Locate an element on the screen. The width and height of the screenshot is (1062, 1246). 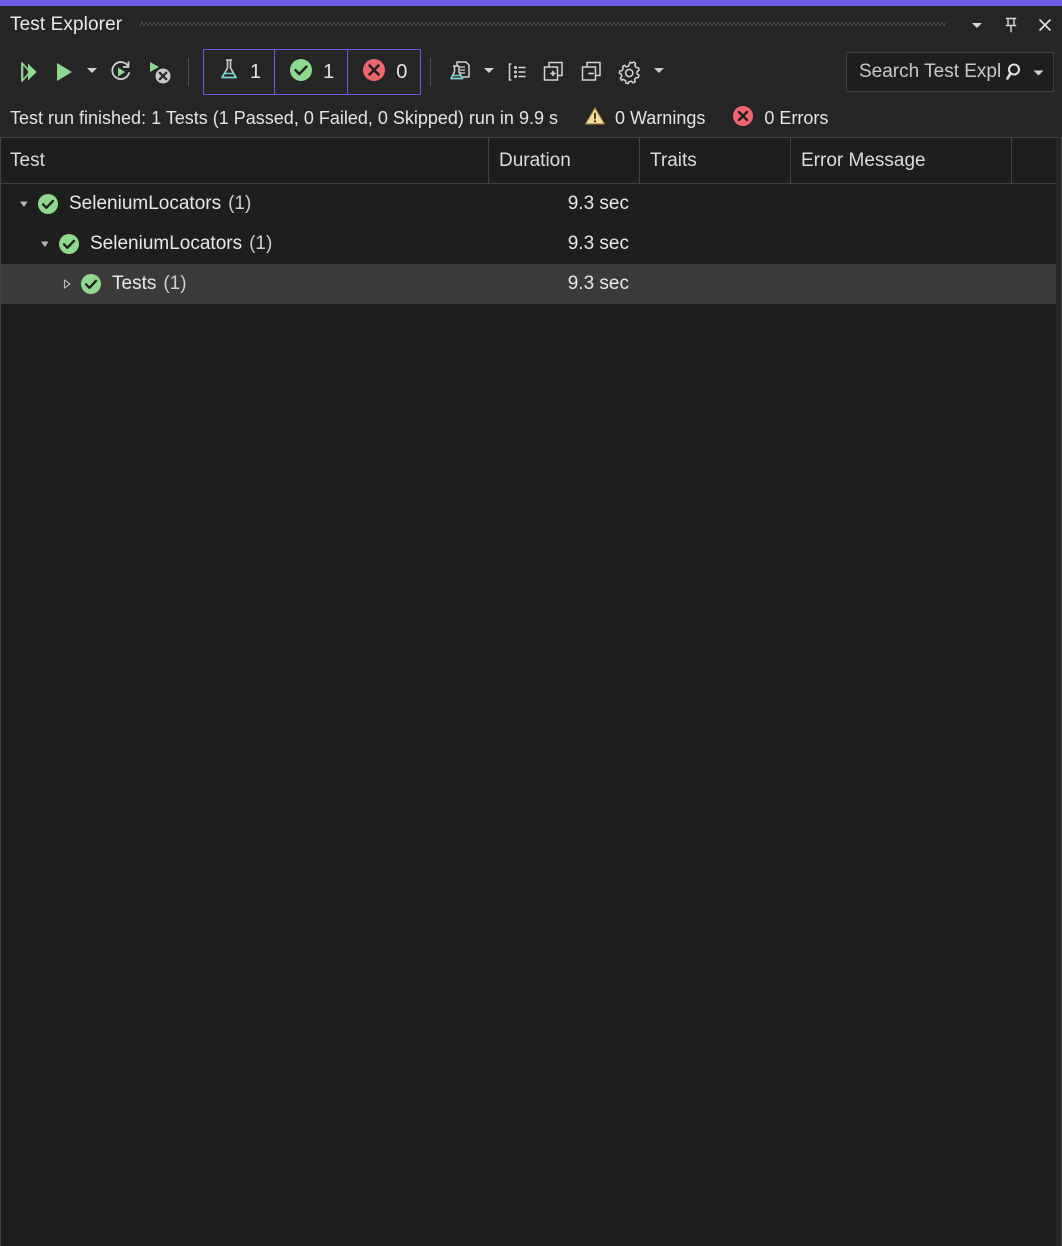
group-list-icon is located at coordinates (517, 72).